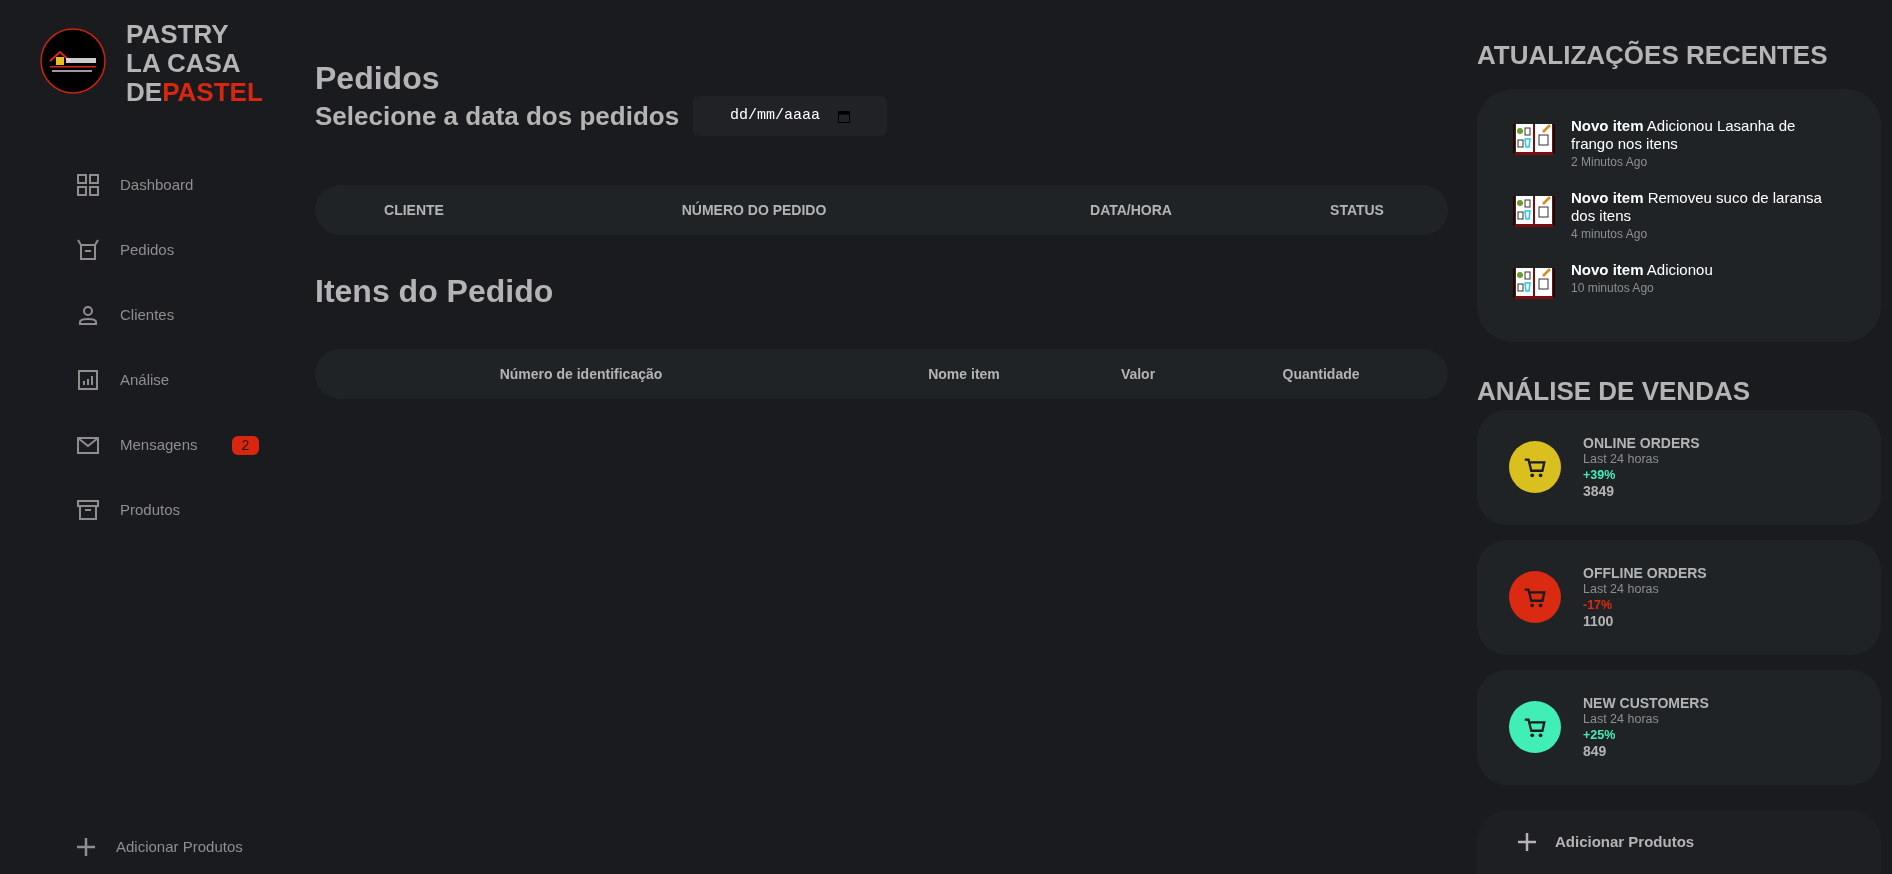  What do you see at coordinates (1606, 842) in the screenshot?
I see `add-products-button: Adicionar Produtos` at bounding box center [1606, 842].